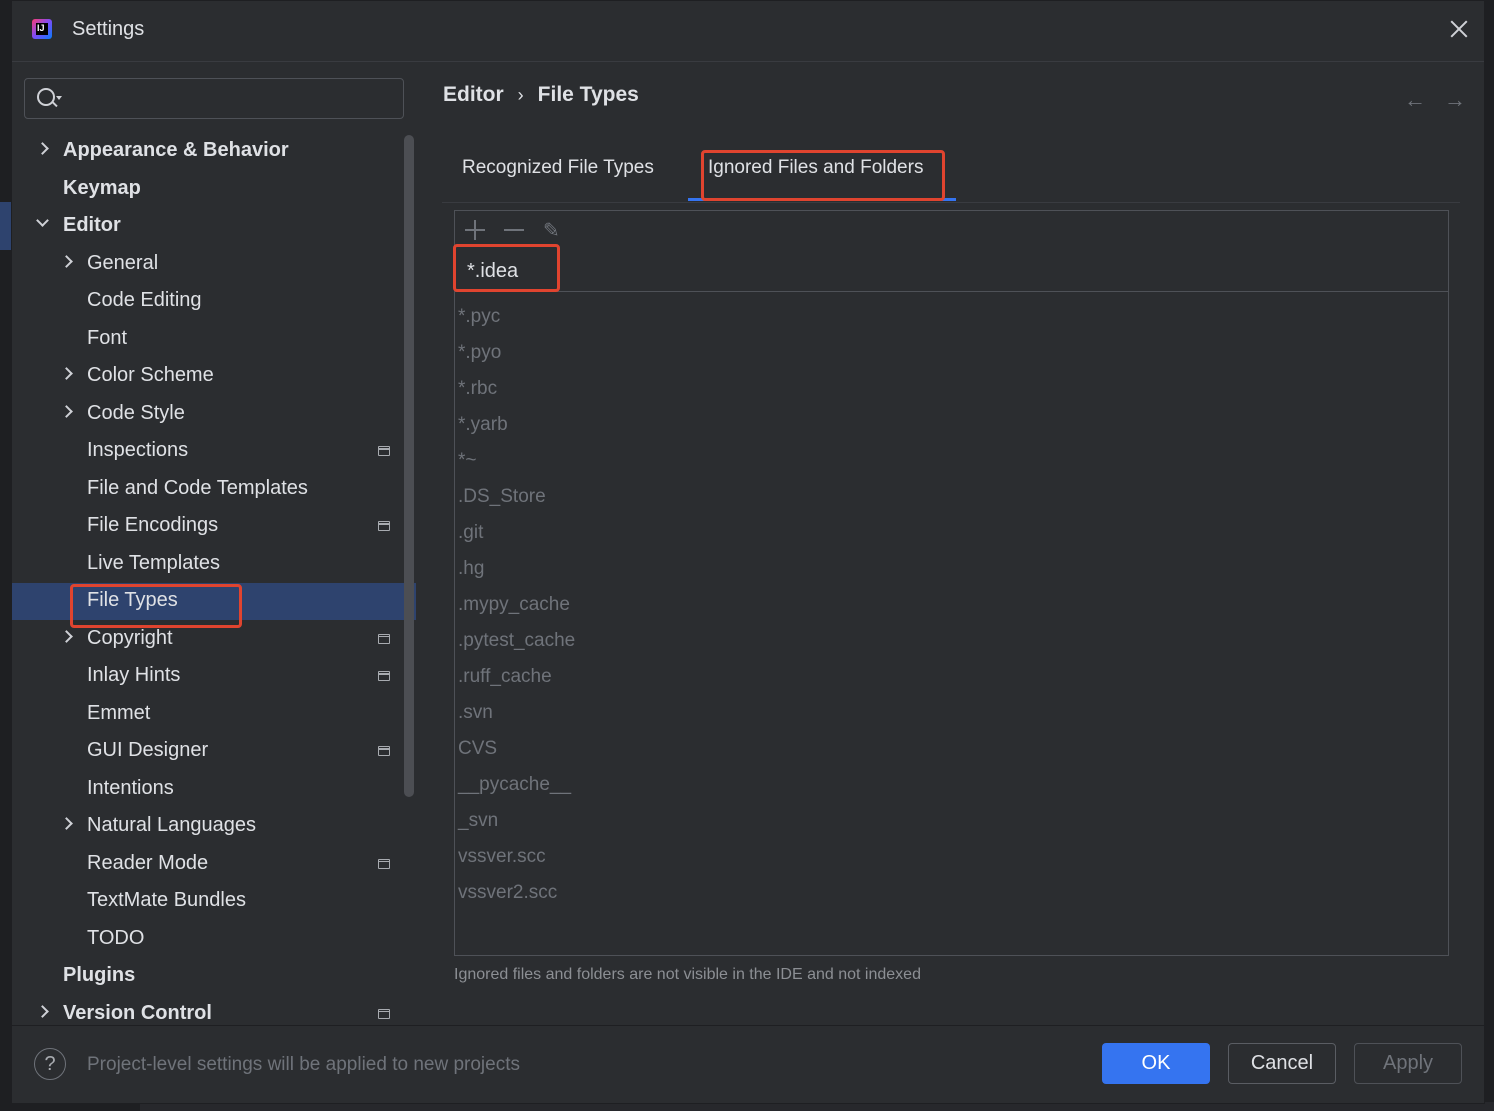 Image resolution: width=1494 pixels, height=1111 pixels. What do you see at coordinates (477, 749) in the screenshot?
I see `pattern-list-item: CVS` at bounding box center [477, 749].